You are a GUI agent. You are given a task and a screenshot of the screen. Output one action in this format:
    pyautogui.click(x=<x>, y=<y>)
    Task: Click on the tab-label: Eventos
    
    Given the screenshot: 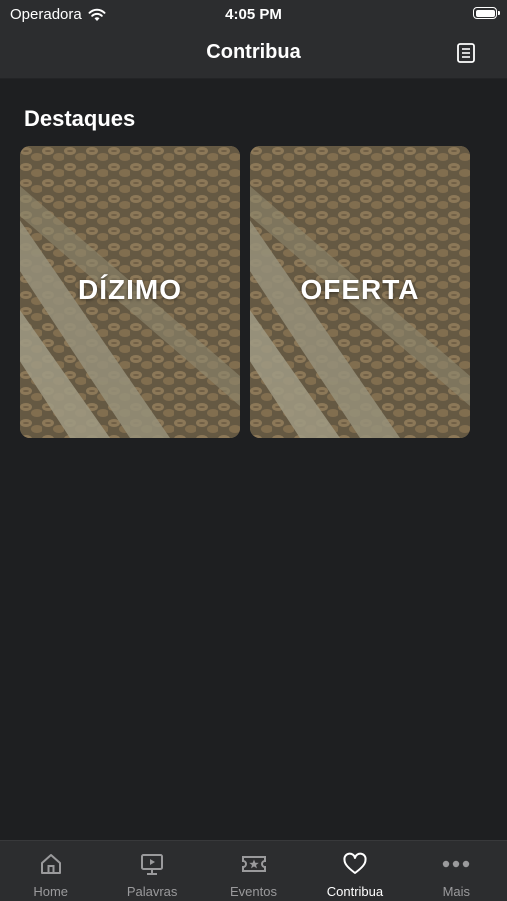 What is the action you would take?
    pyautogui.click(x=253, y=891)
    